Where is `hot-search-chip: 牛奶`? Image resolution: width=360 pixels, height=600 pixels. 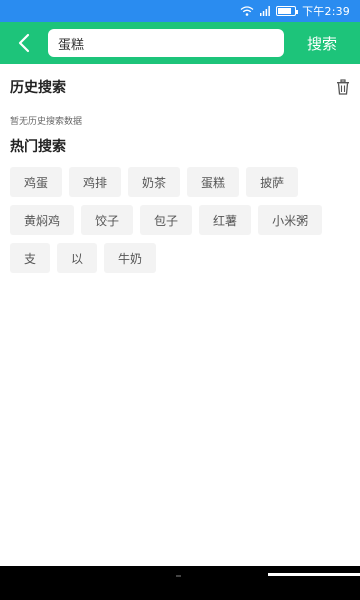
hot-search-chip: 牛奶 is located at coordinates (130, 258).